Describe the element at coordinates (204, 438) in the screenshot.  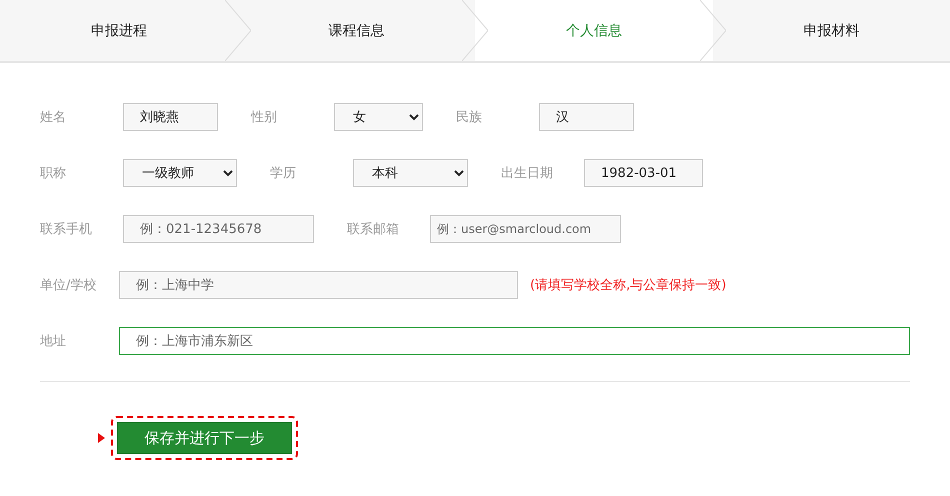
I see `save-next-button: 保存并进行下一步` at that location.